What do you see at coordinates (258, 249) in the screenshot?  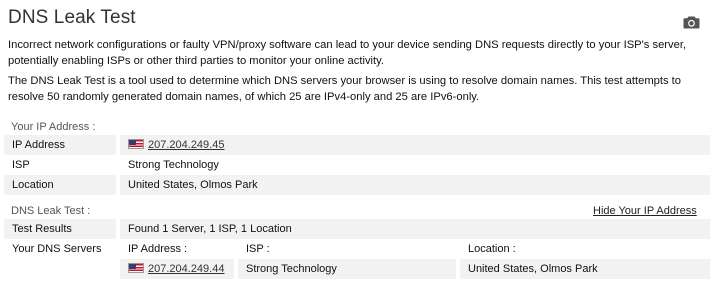 I see `column-header-isp: ISP :` at bounding box center [258, 249].